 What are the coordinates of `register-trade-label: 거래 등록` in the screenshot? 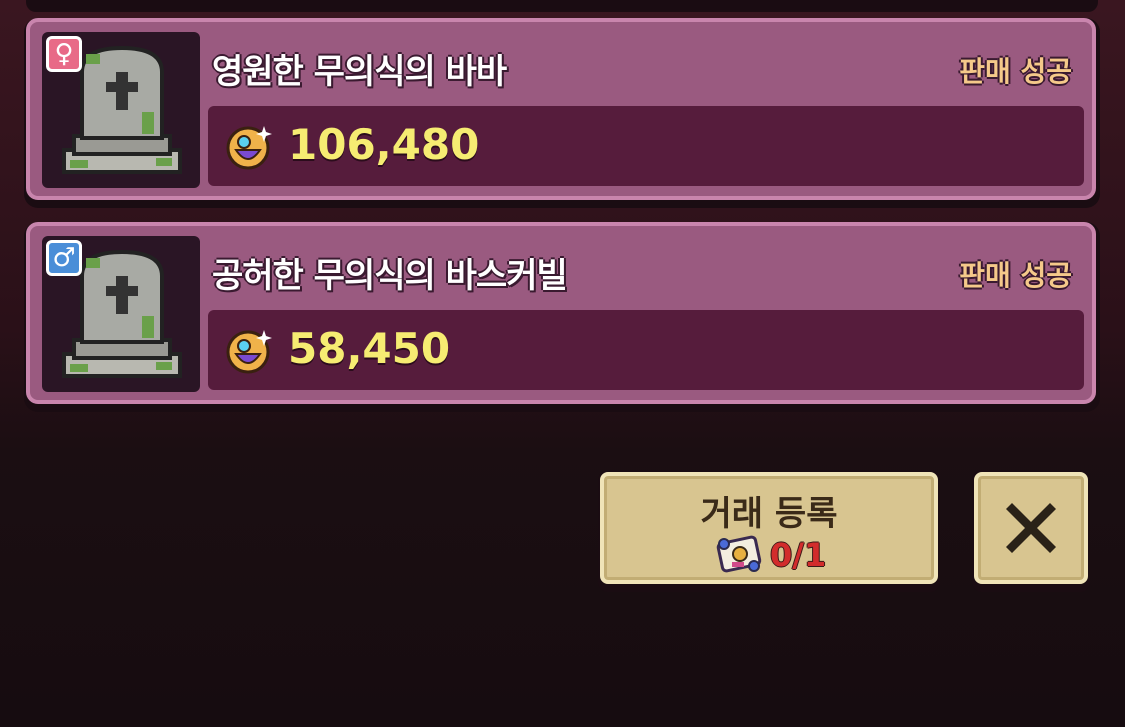 It's located at (769, 514).